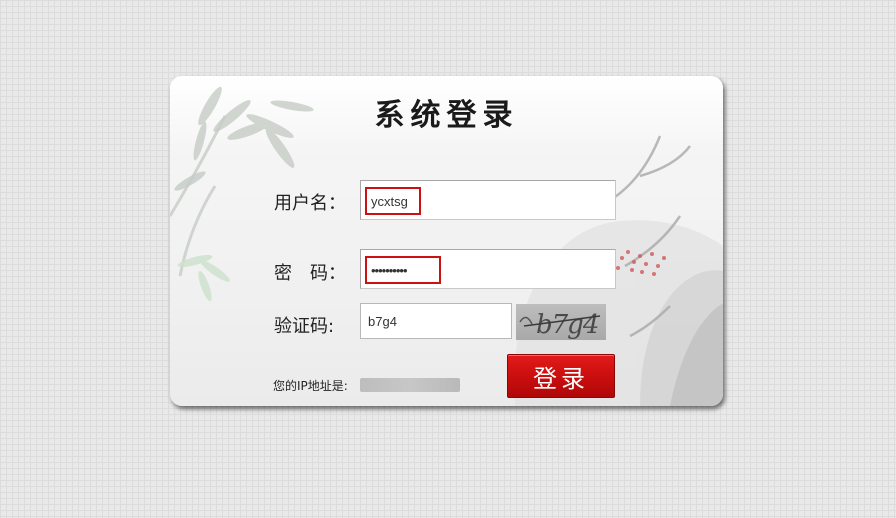  What do you see at coordinates (393, 201) in the screenshot?
I see `username-input` at bounding box center [393, 201].